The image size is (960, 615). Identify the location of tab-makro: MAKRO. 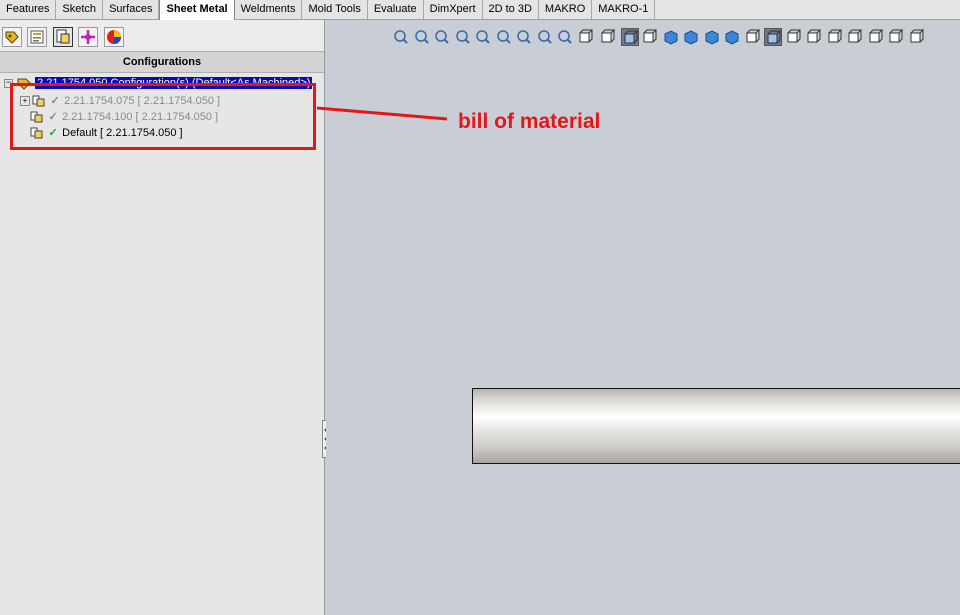
(566, 9).